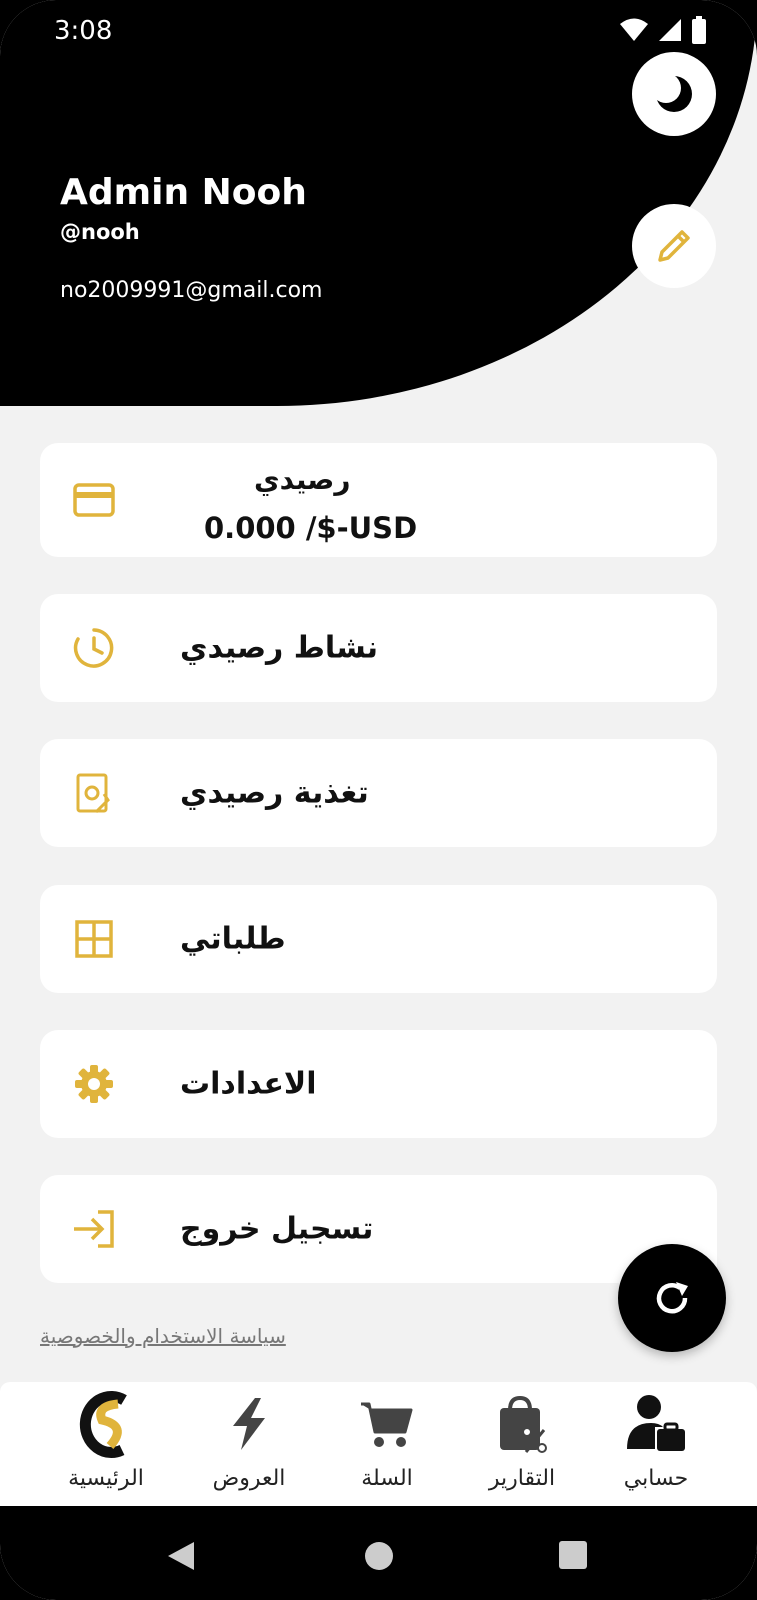  I want to click on menu-item-label: تسجيل خروج, so click(277, 1229).